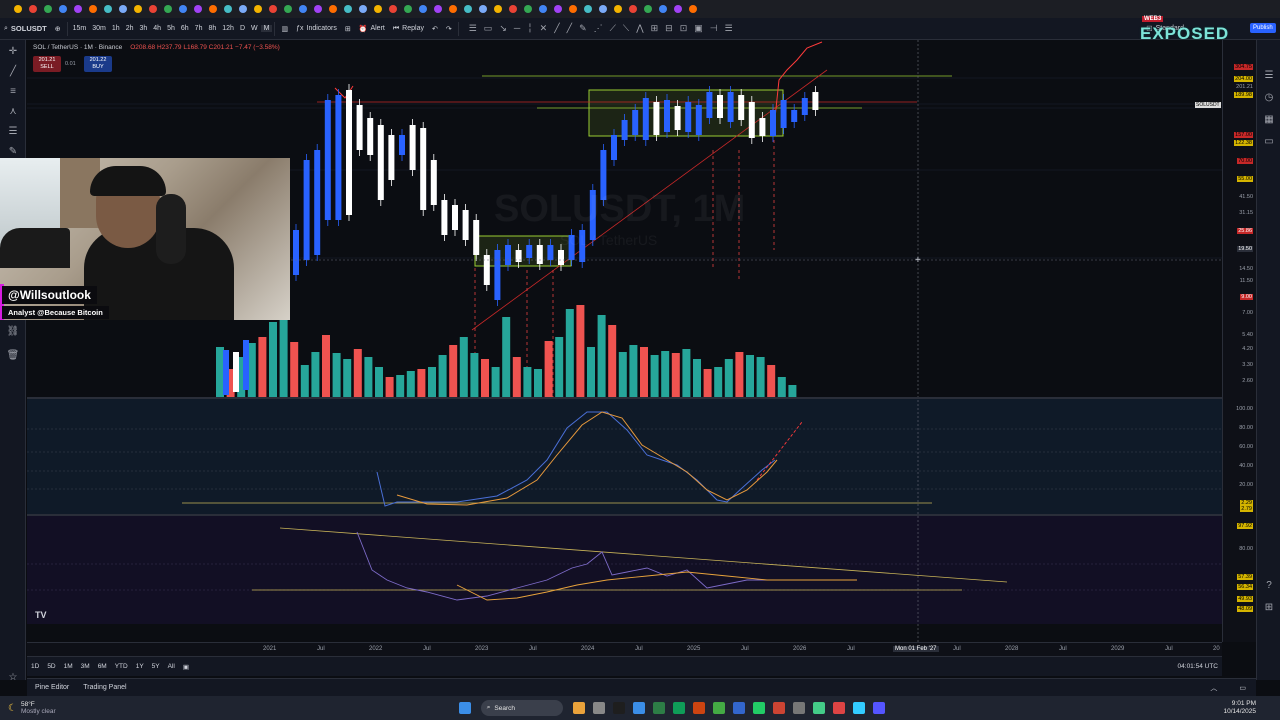 This screenshot has width=1280, height=720. I want to click on range-1m: 1M, so click(68, 666).